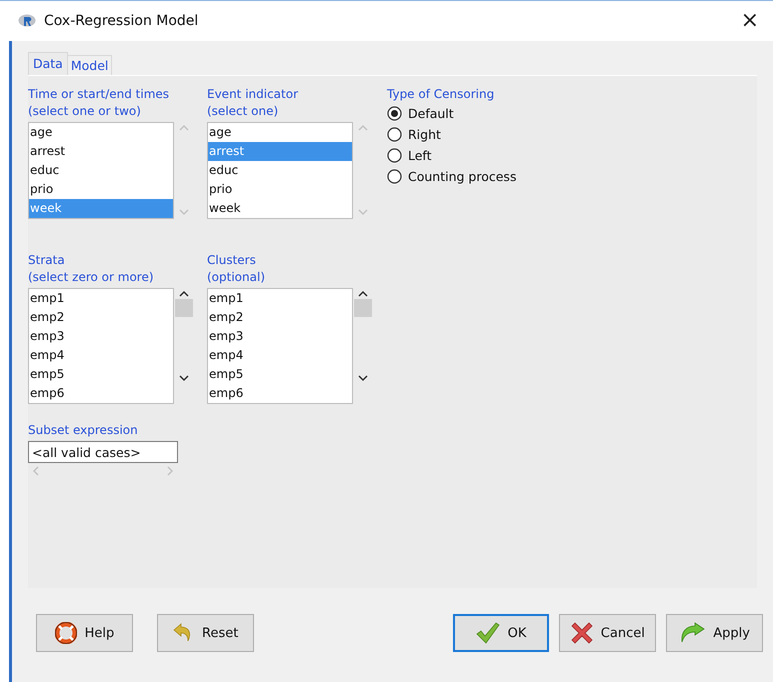 The width and height of the screenshot is (773, 682). Describe the element at coordinates (714, 633) in the screenshot. I see `apply-button: Apply` at that location.